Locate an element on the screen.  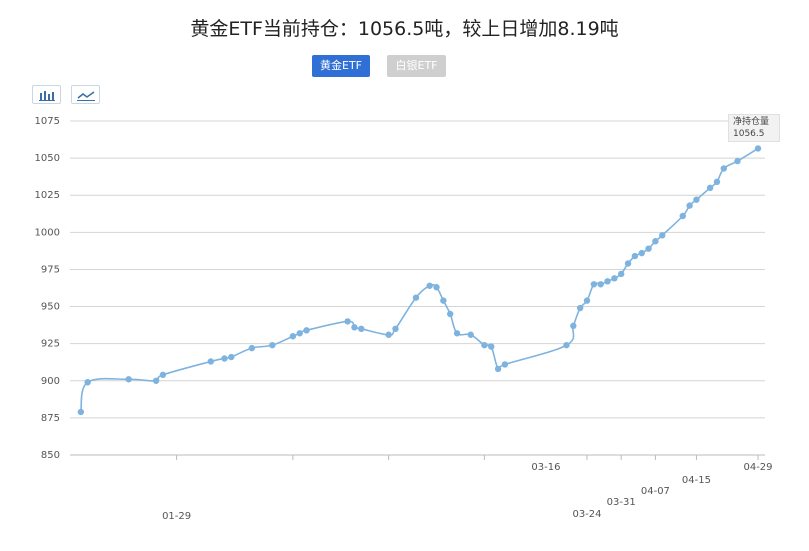
y-tick-label: 1000 is located at coordinates (47, 232).